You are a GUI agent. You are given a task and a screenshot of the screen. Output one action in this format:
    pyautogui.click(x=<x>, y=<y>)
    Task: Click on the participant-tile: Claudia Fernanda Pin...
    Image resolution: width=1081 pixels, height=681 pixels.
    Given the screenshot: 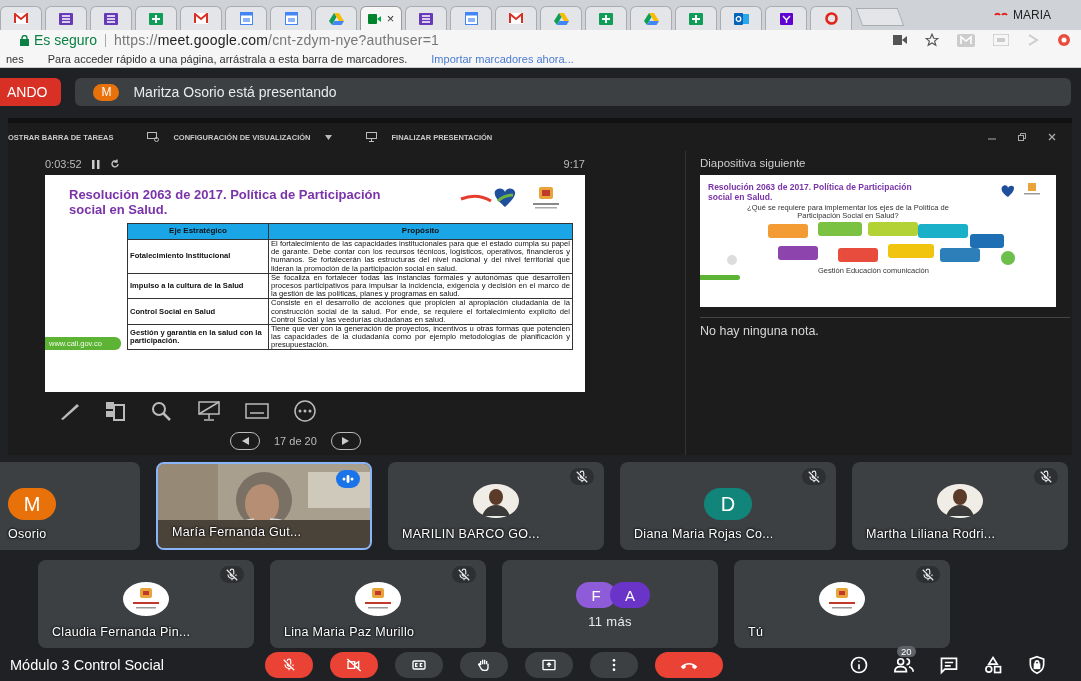 What is the action you would take?
    pyautogui.click(x=146, y=604)
    